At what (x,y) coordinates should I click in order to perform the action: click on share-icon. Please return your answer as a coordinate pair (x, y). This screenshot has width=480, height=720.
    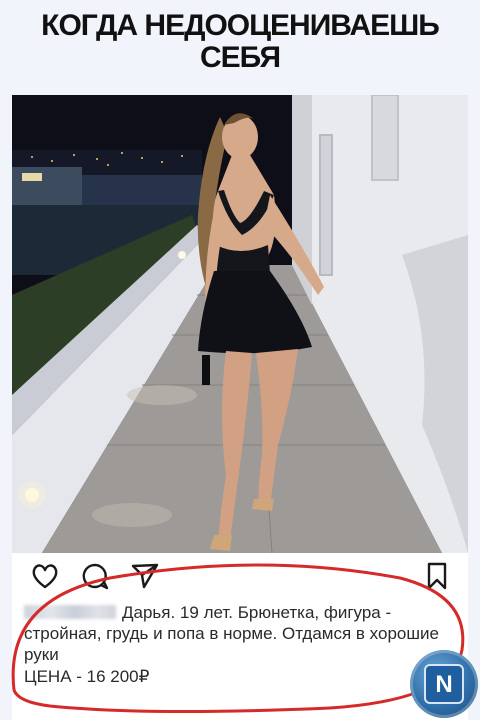
    Looking at the image, I should click on (145, 576).